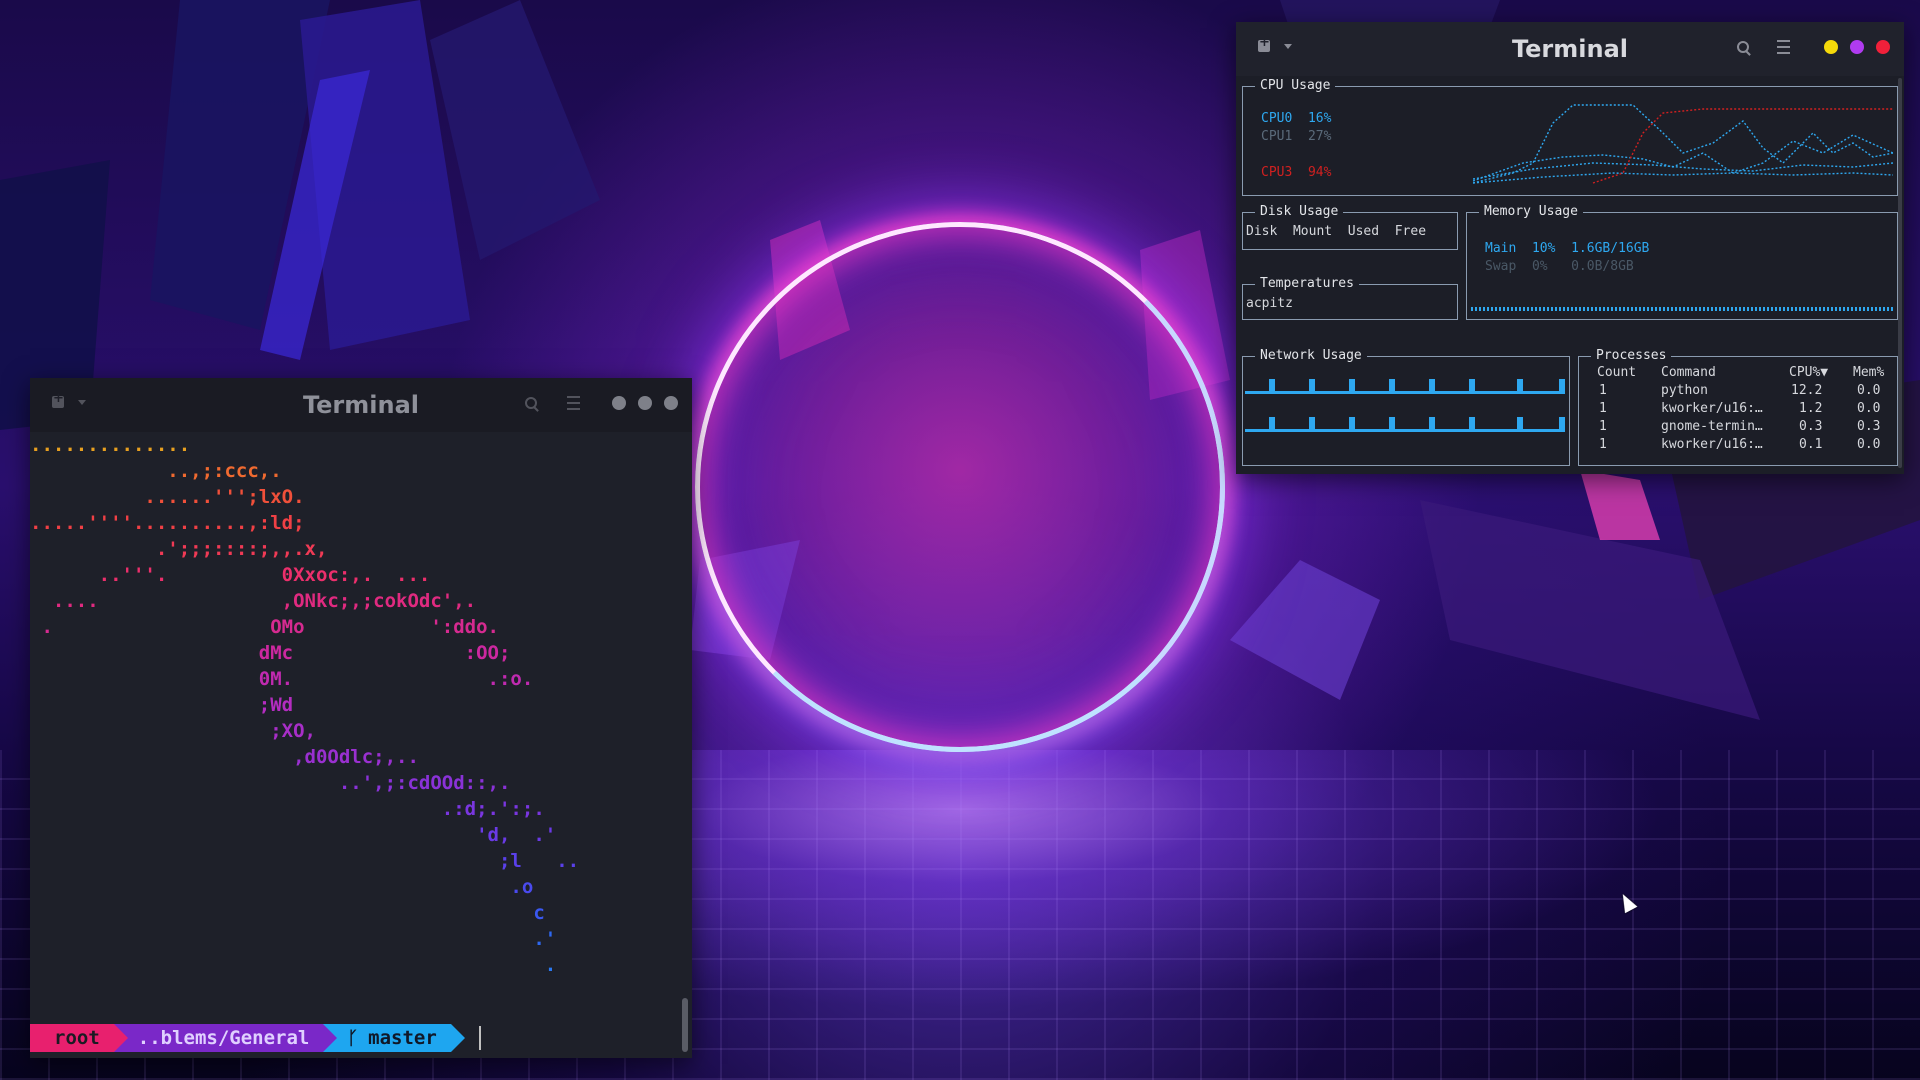 The height and width of the screenshot is (1080, 1920). Describe the element at coordinates (1299, 211) in the screenshot. I see `panel-title: Disk Usage` at that location.